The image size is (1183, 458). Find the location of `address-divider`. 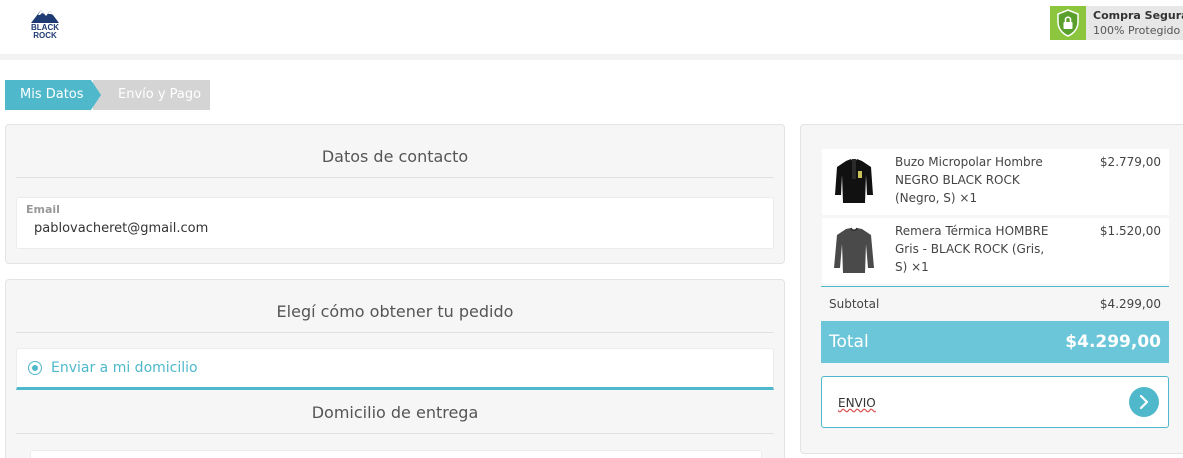

address-divider is located at coordinates (395, 433).